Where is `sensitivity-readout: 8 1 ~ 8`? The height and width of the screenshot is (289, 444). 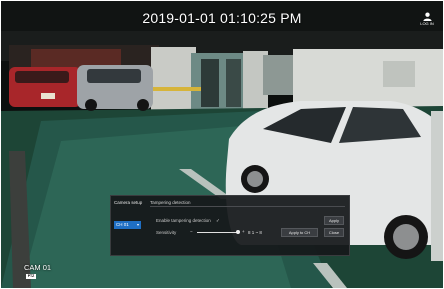
sensitivity-readout: 8 1 ~ 8 is located at coordinates (255, 232).